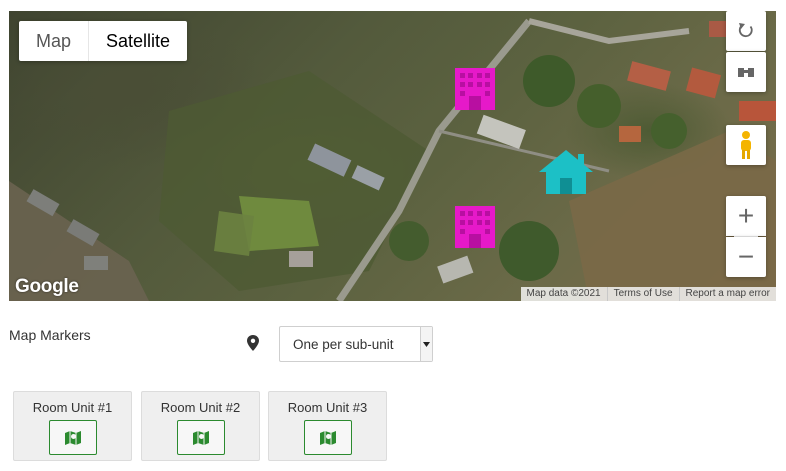 Image resolution: width=786 pixels, height=471 pixels. What do you see at coordinates (253, 343) in the screenshot?
I see `map-pin-icon` at bounding box center [253, 343].